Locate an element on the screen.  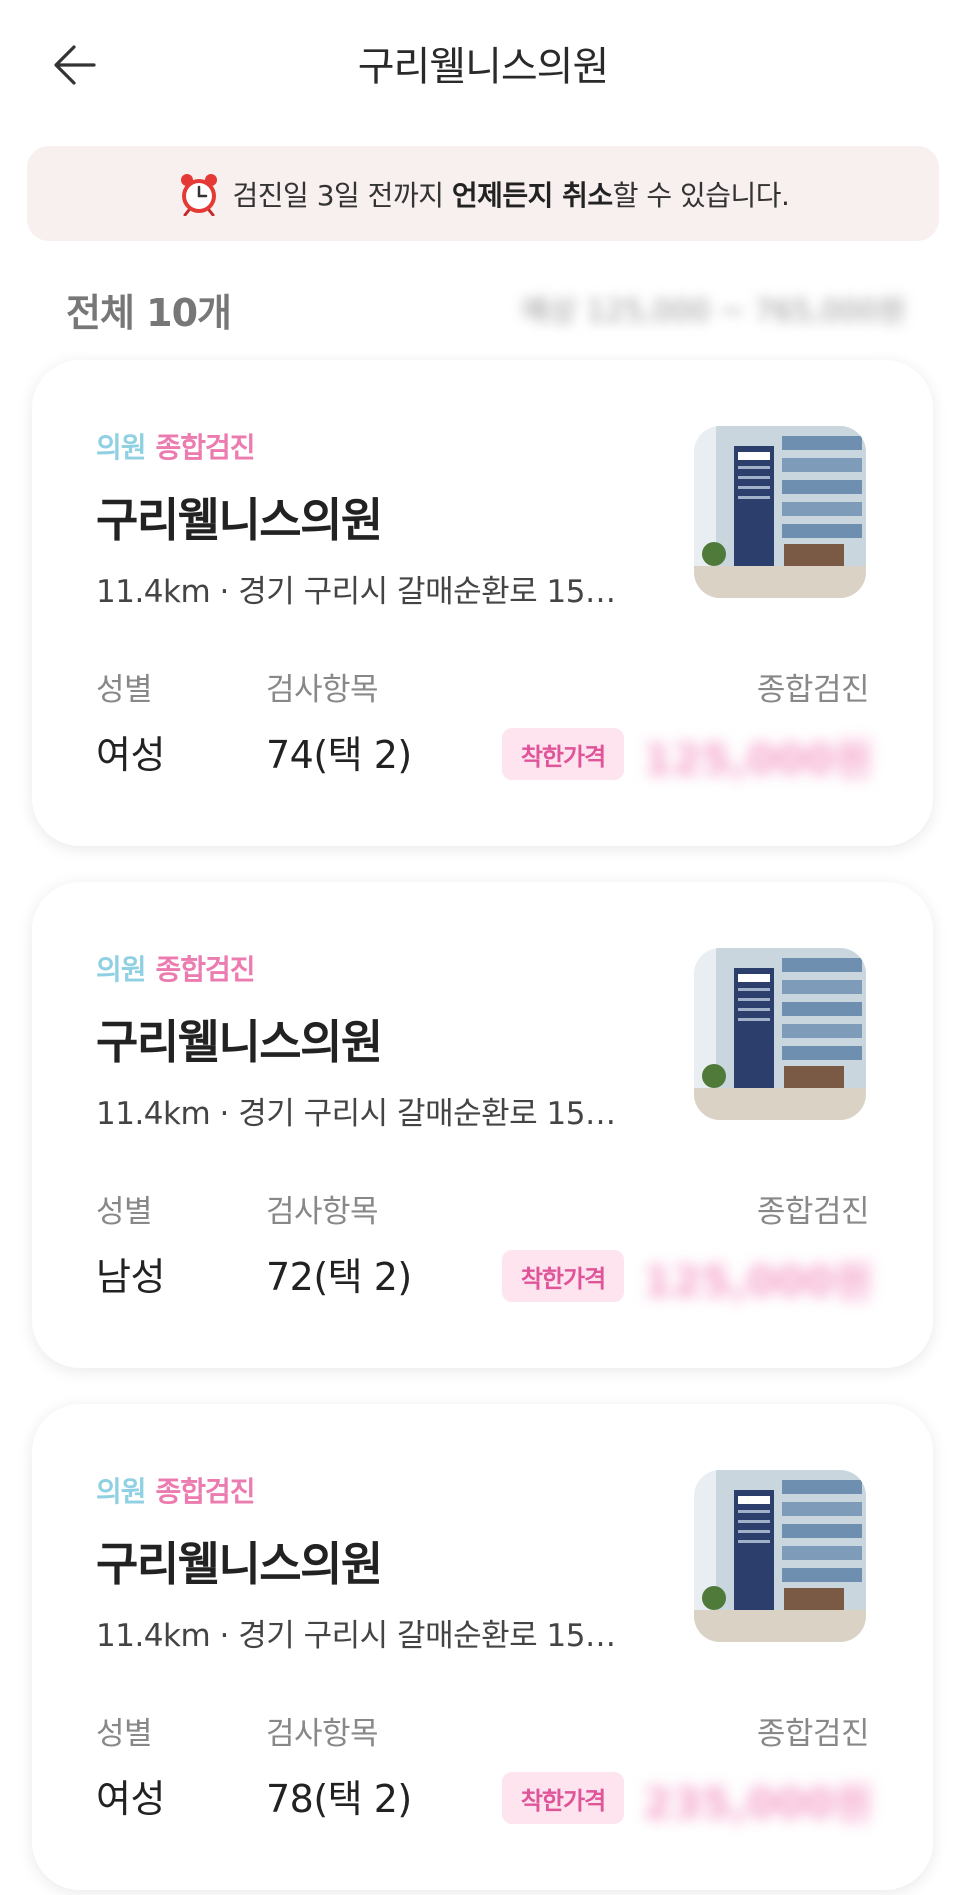
items-value: 74(택 2) is located at coordinates (339, 755).